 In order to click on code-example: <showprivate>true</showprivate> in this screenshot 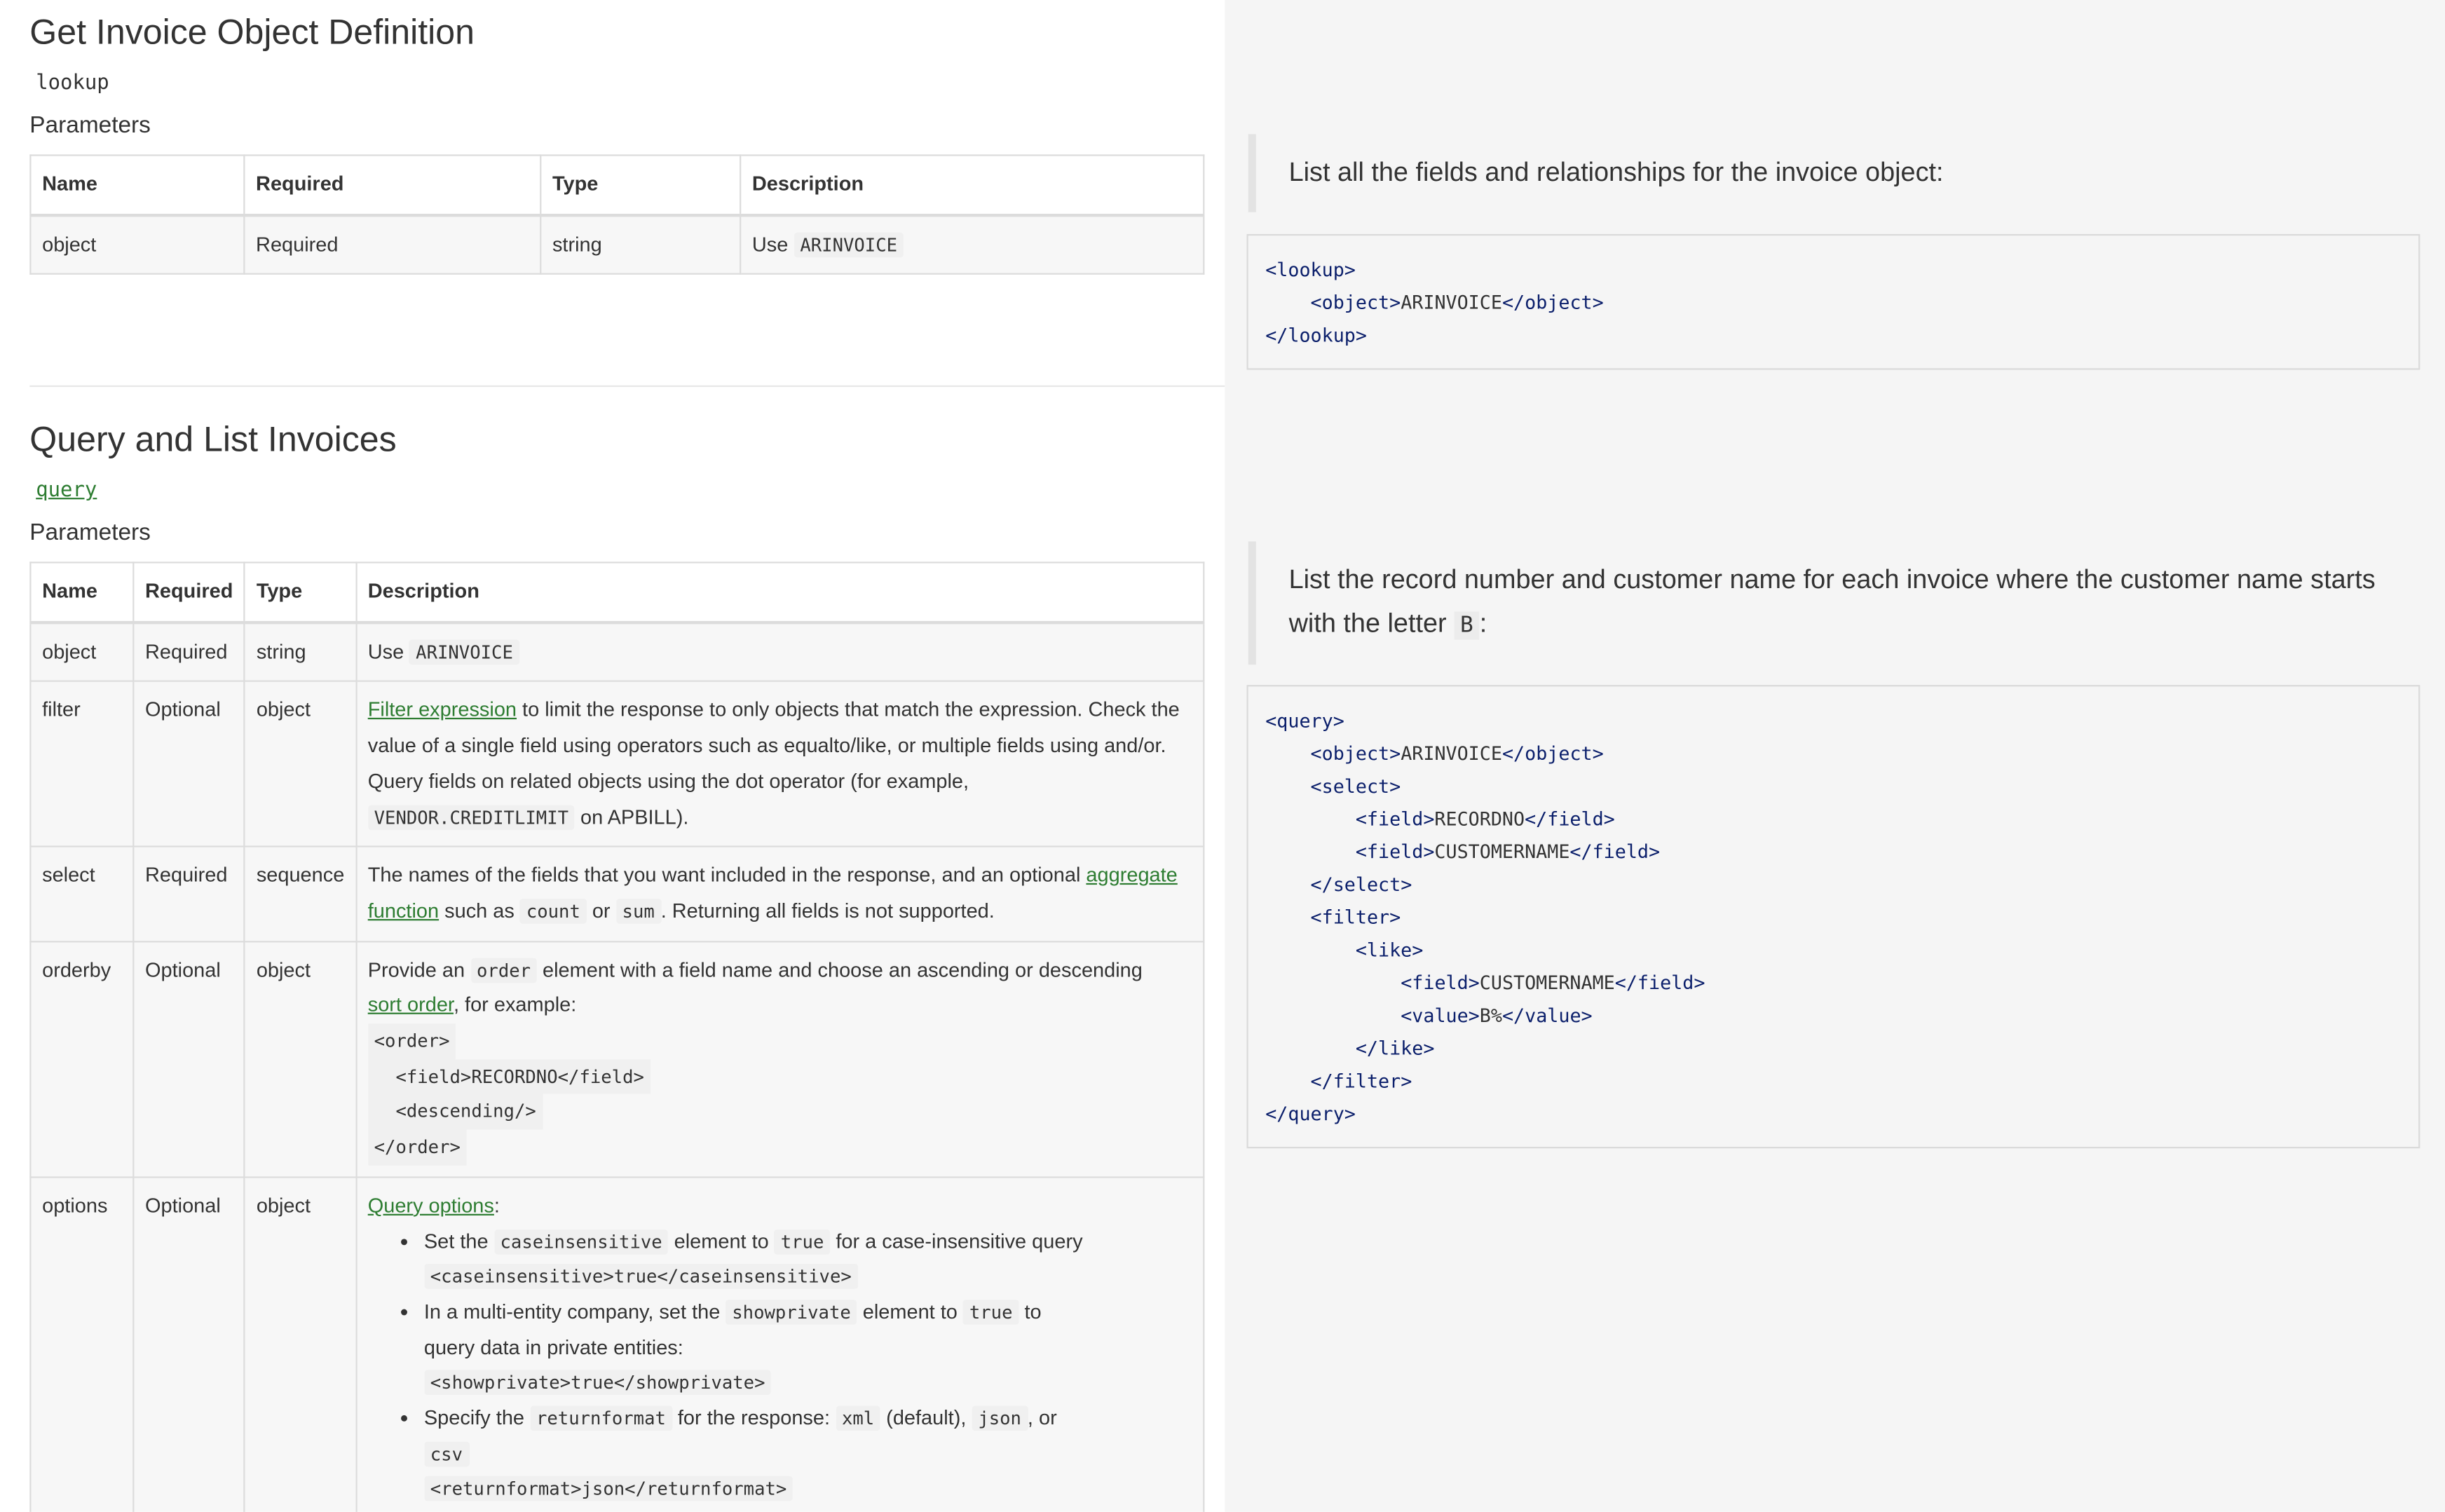, I will do `click(597, 1383)`.